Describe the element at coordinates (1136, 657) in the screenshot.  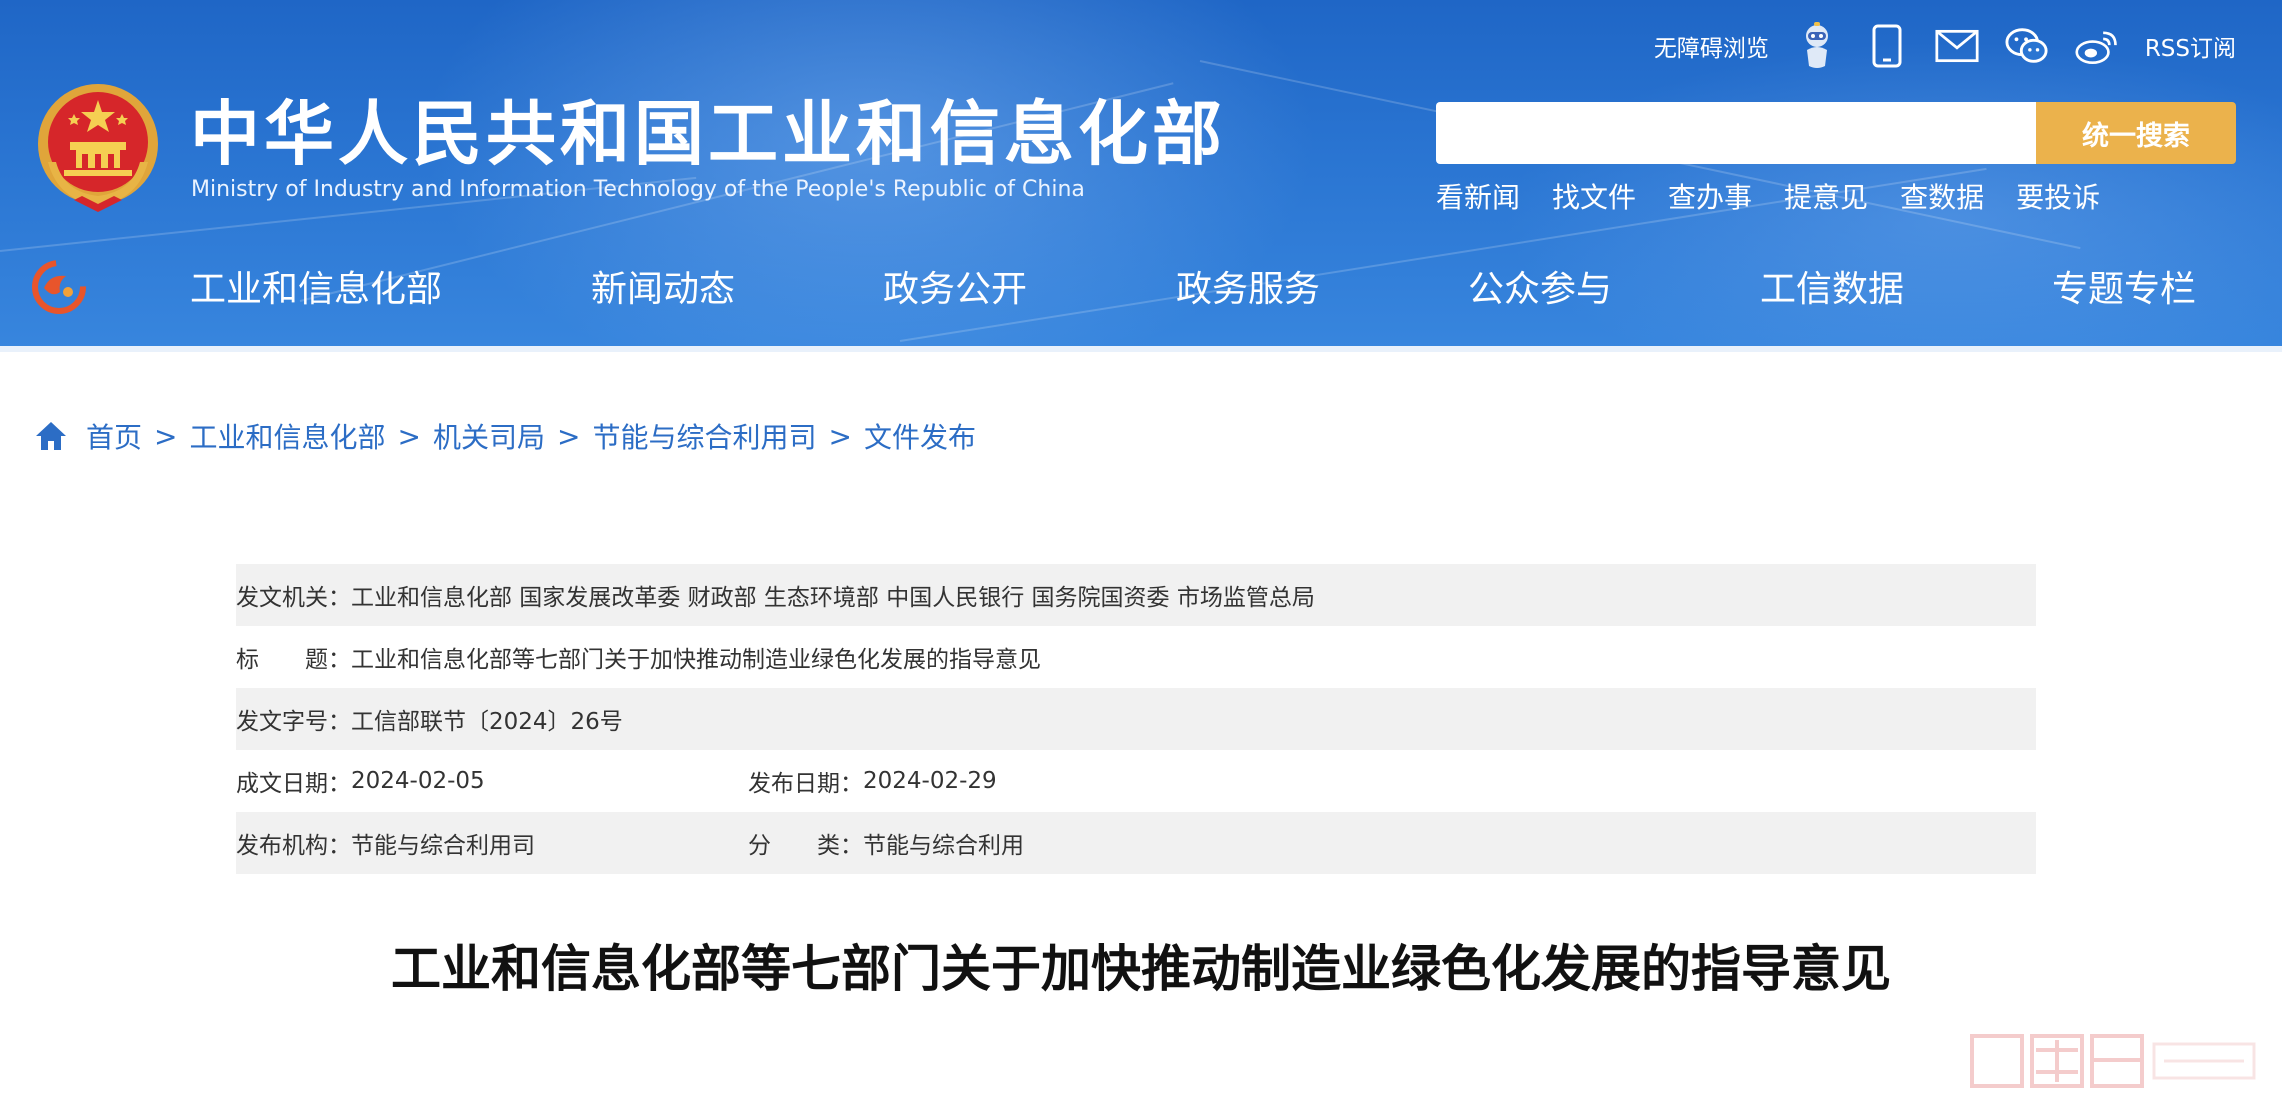
I see `meta-row-title: 标 题： 工业和信息化部等七部门关于加快推动制造业绿色化发展的指导意见` at that location.